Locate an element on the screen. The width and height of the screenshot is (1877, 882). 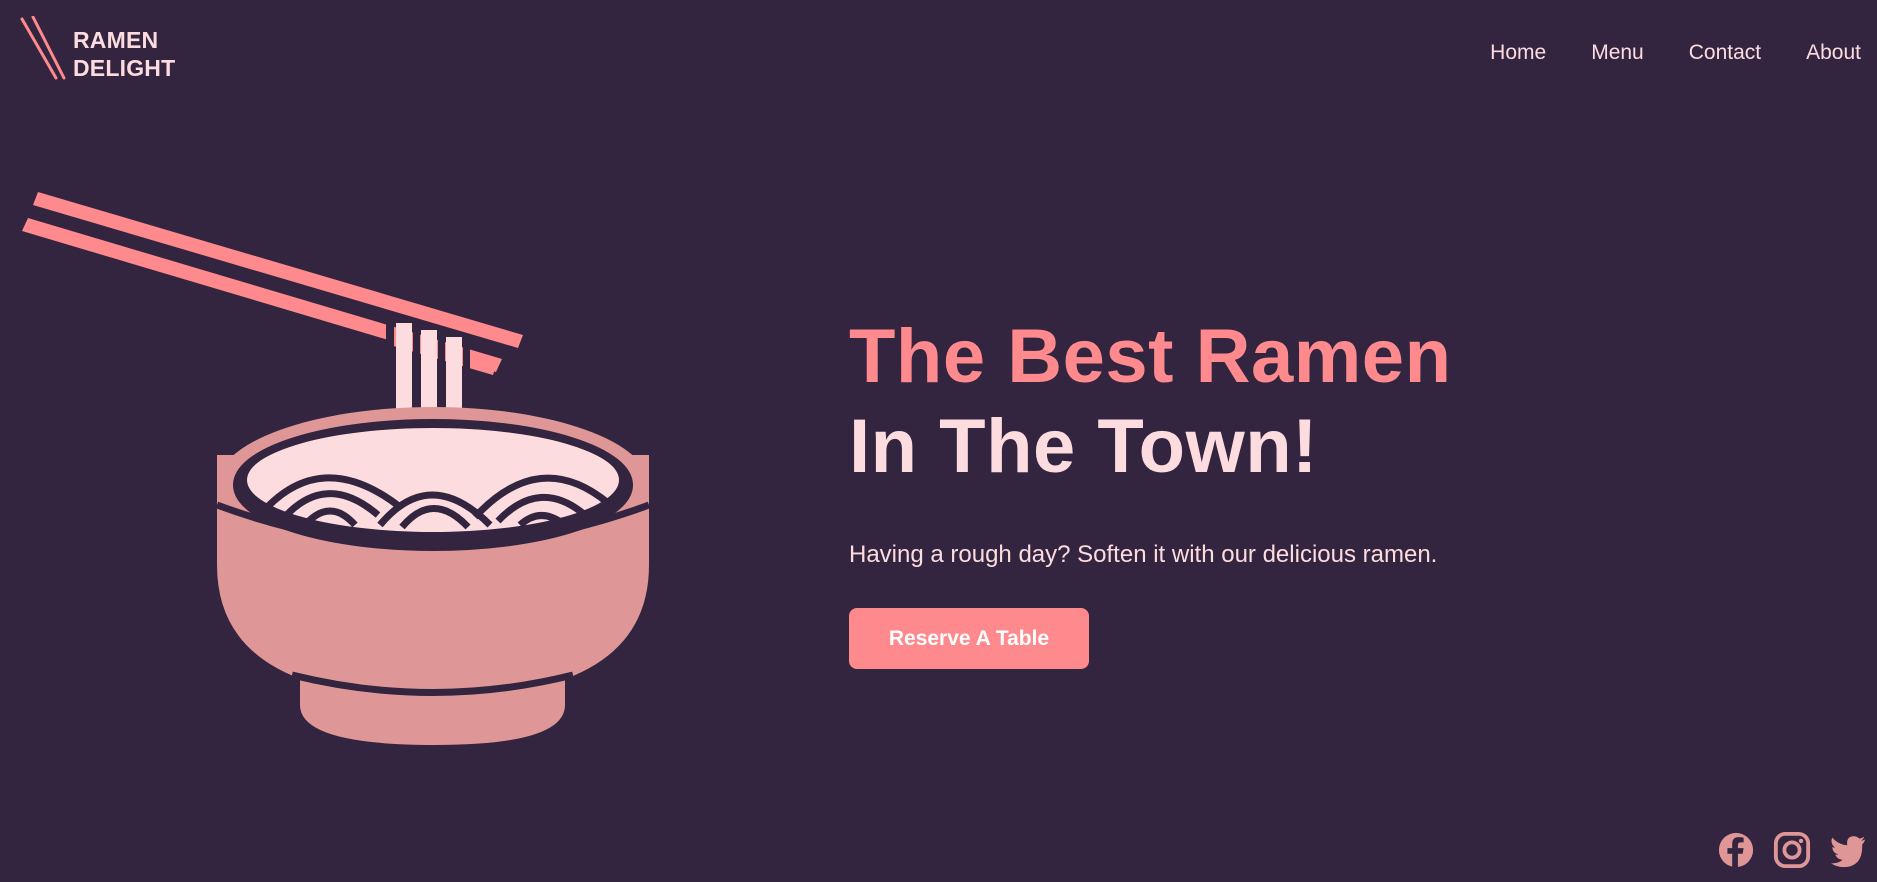
nav-link-menu: Menu is located at coordinates (1617, 53).